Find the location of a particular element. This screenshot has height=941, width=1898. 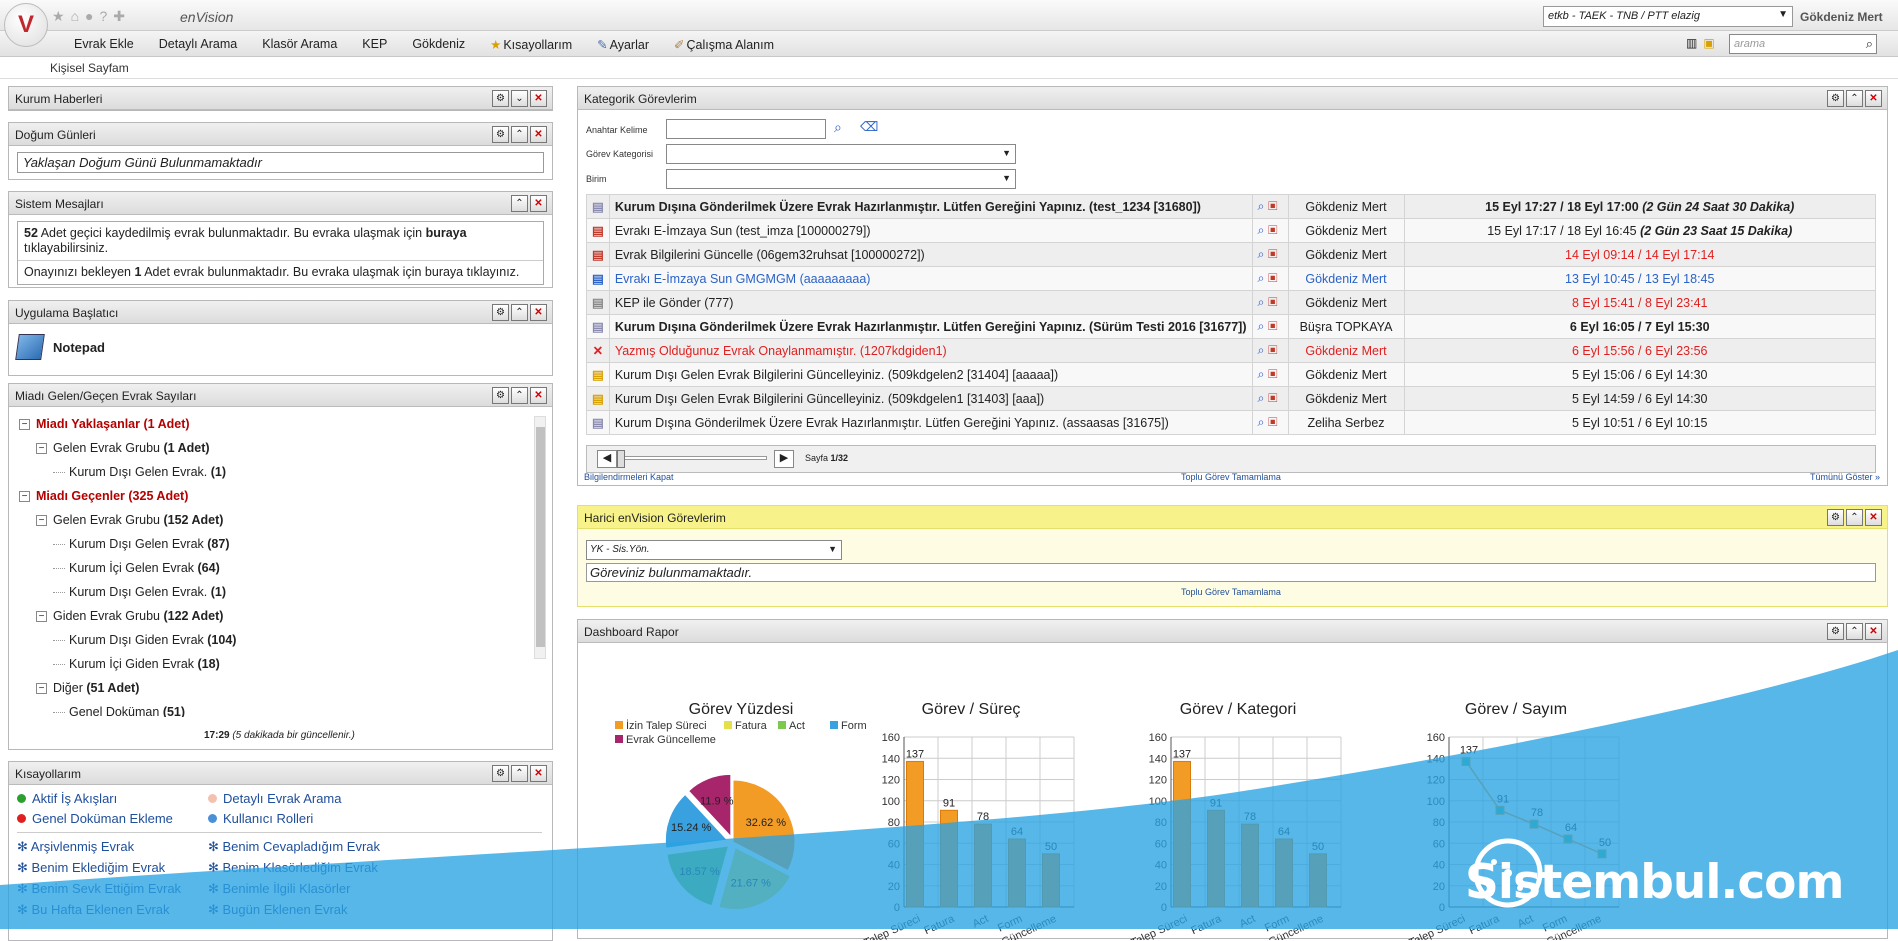

prev-page-button: ◀ is located at coordinates (607, 459).